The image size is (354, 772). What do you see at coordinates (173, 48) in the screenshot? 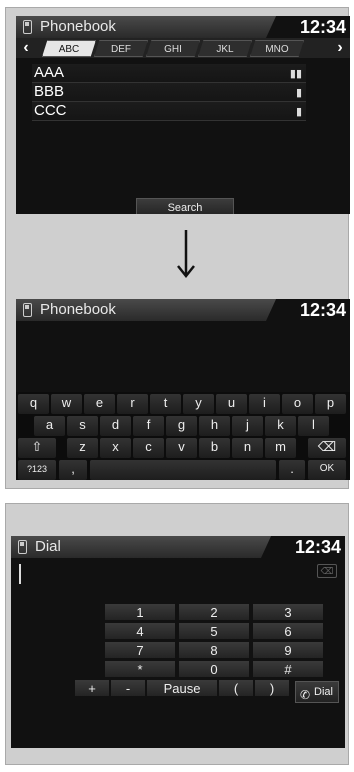
I see `tab-ghi: GHI` at bounding box center [173, 48].